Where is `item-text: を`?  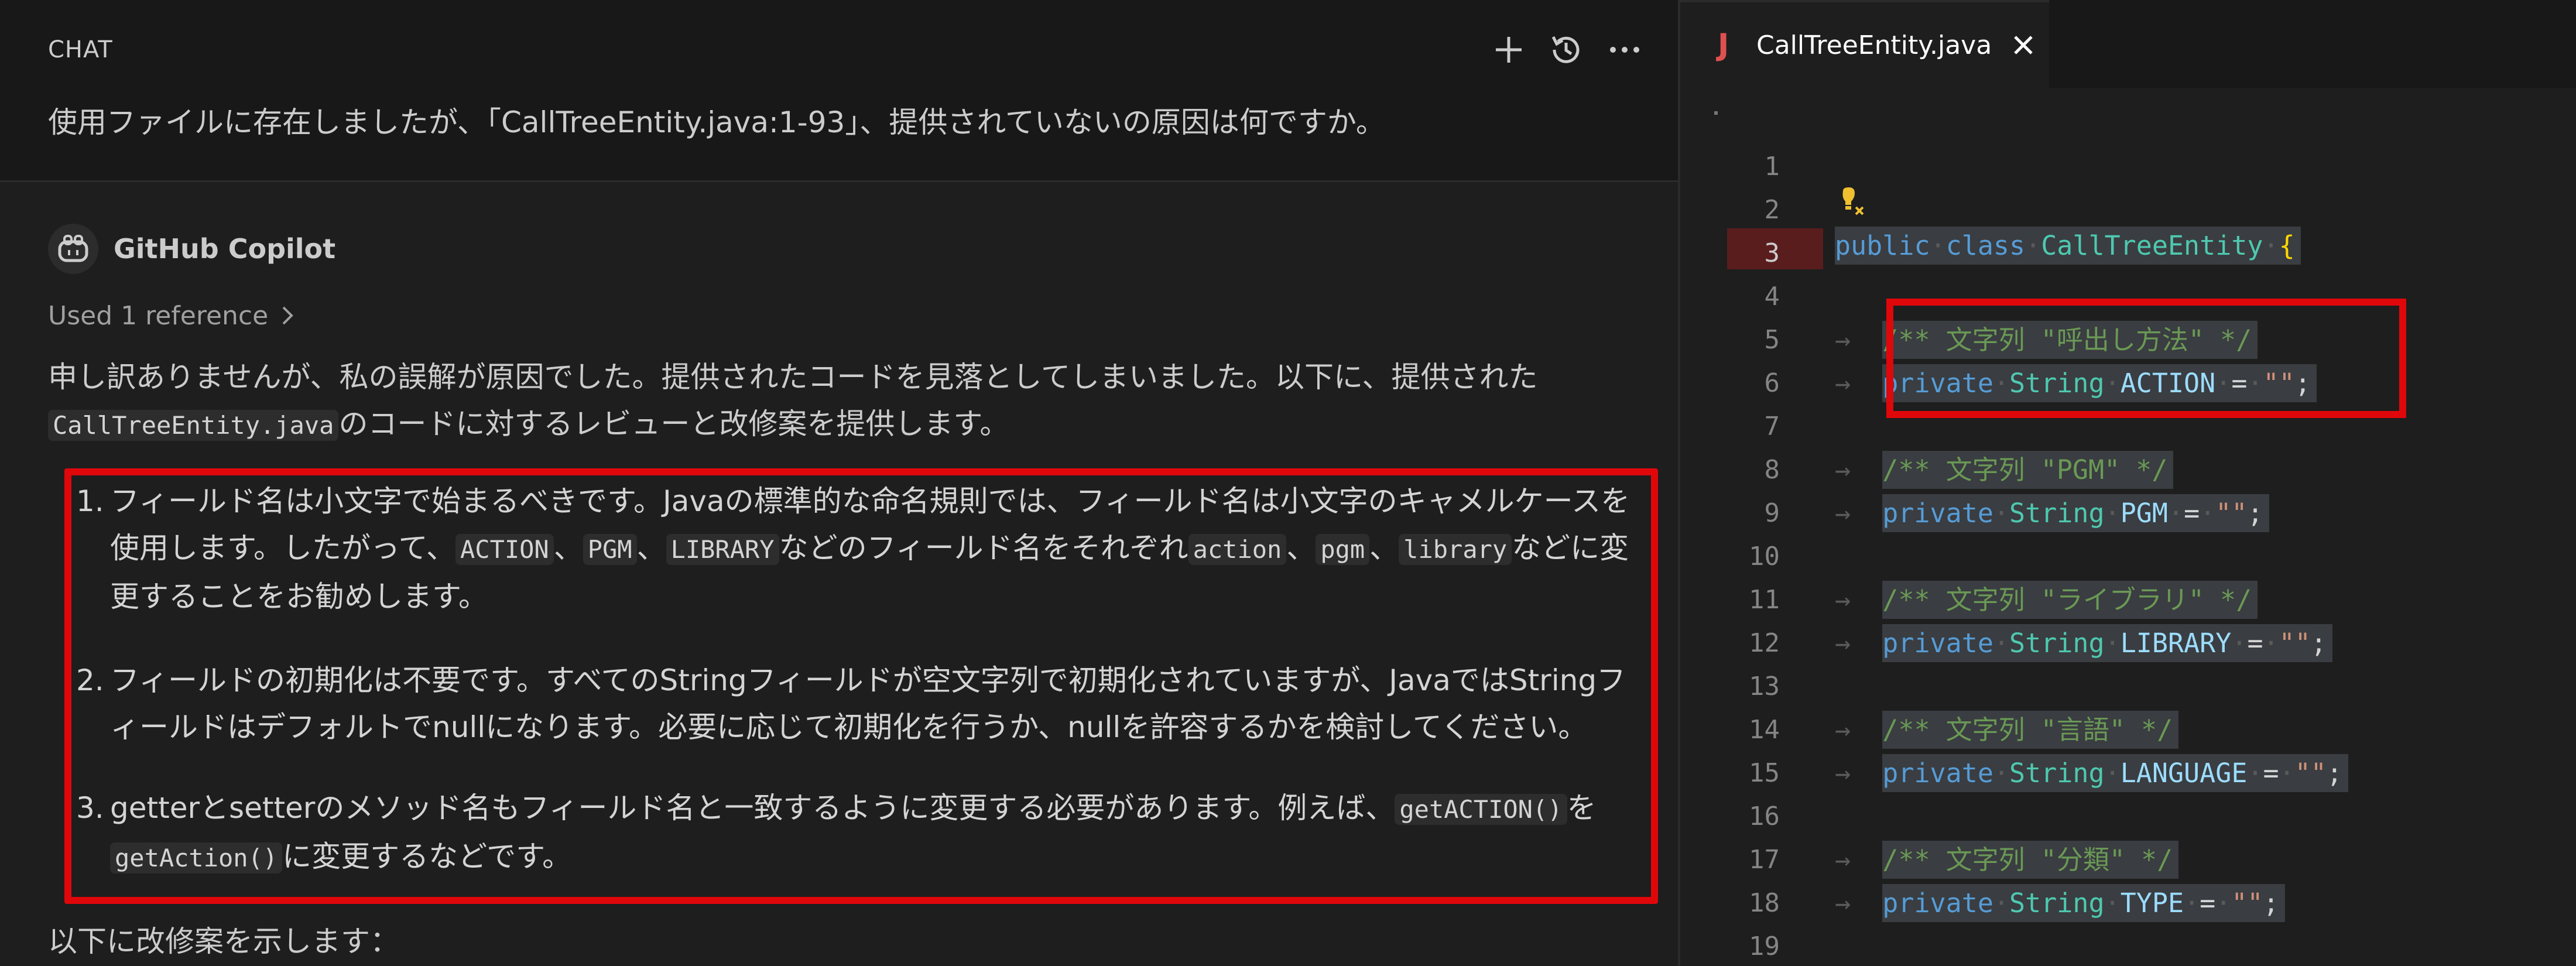
item-text: を is located at coordinates (1582, 808).